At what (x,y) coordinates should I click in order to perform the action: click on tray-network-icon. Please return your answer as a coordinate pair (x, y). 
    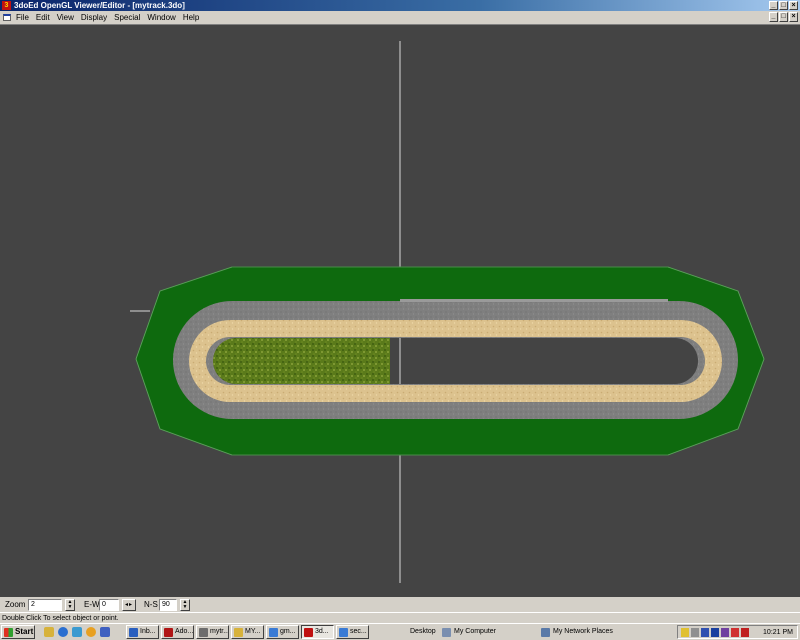
    Looking at the image, I should click on (705, 632).